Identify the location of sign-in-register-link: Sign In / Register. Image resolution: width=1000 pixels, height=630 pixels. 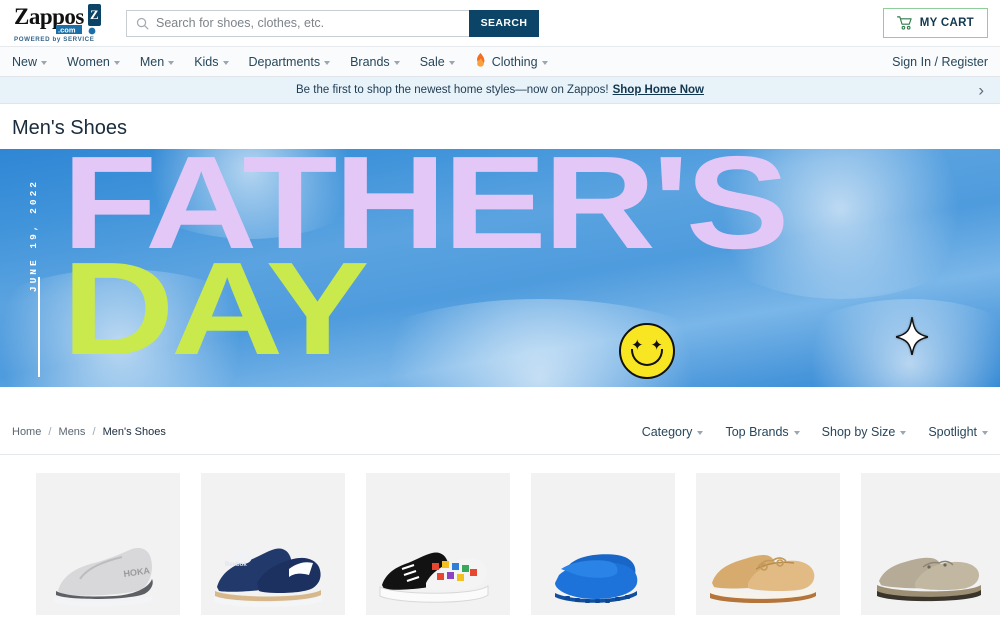
(940, 62).